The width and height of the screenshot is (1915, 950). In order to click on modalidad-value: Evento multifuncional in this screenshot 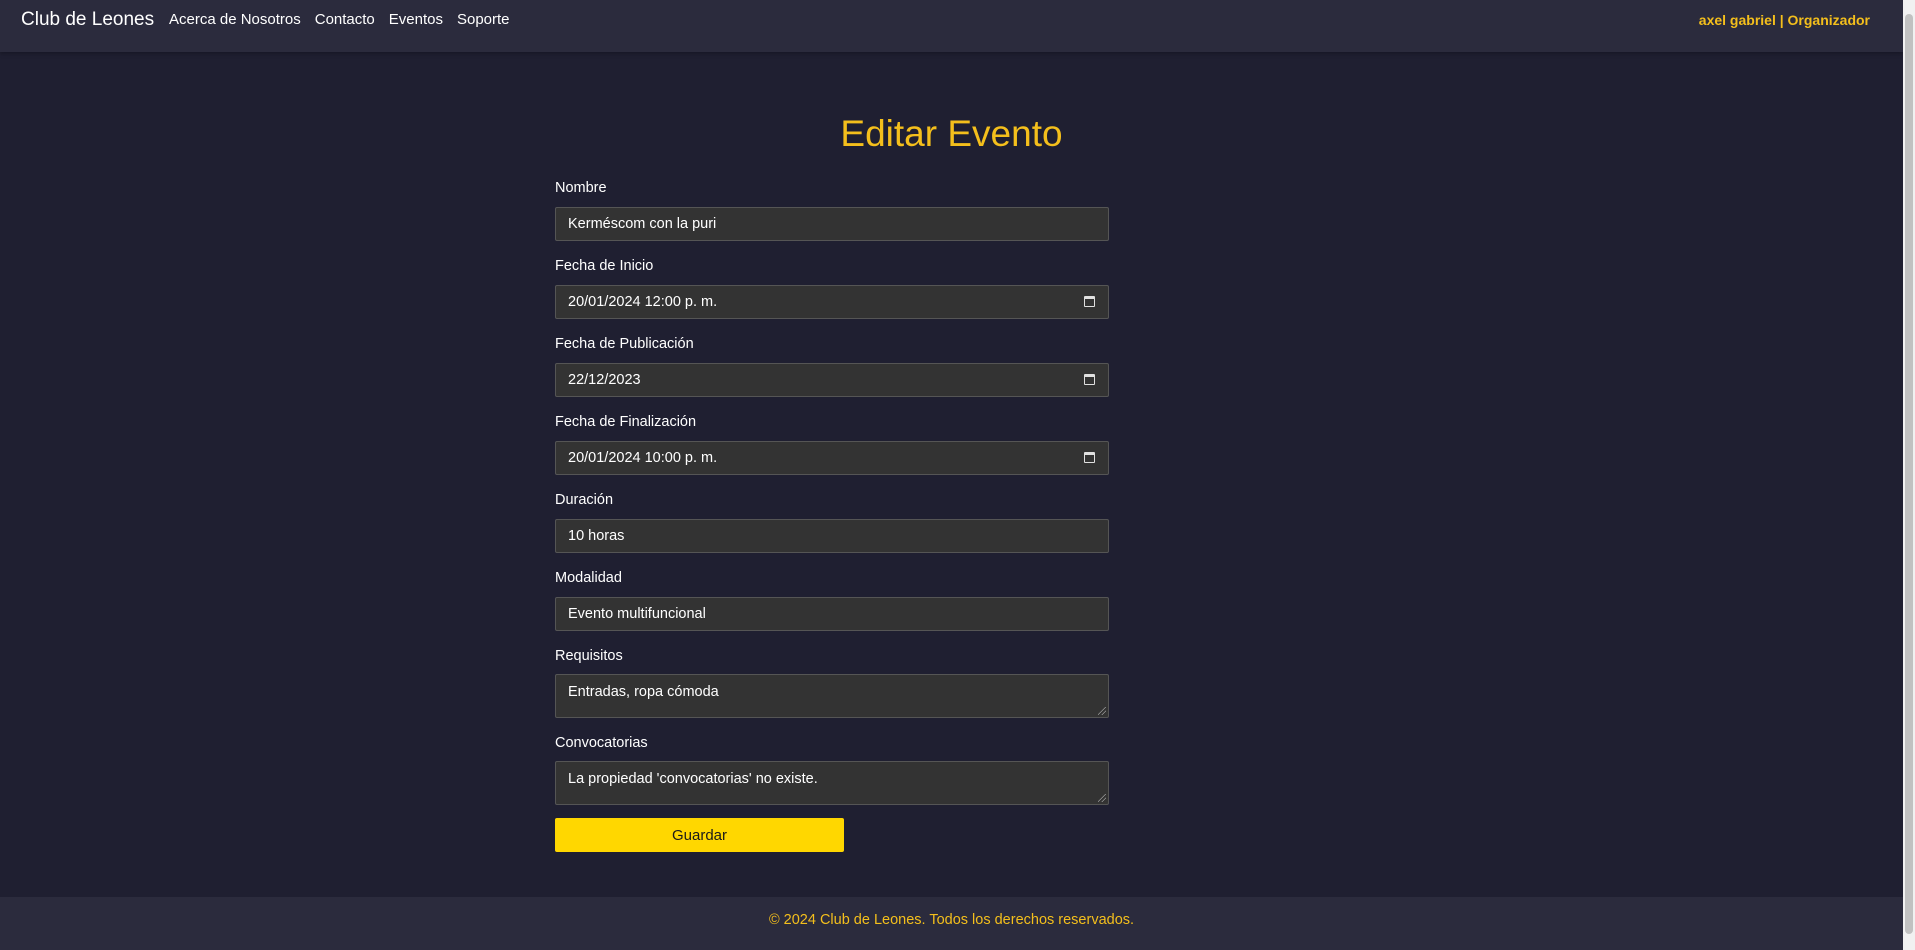, I will do `click(637, 614)`.